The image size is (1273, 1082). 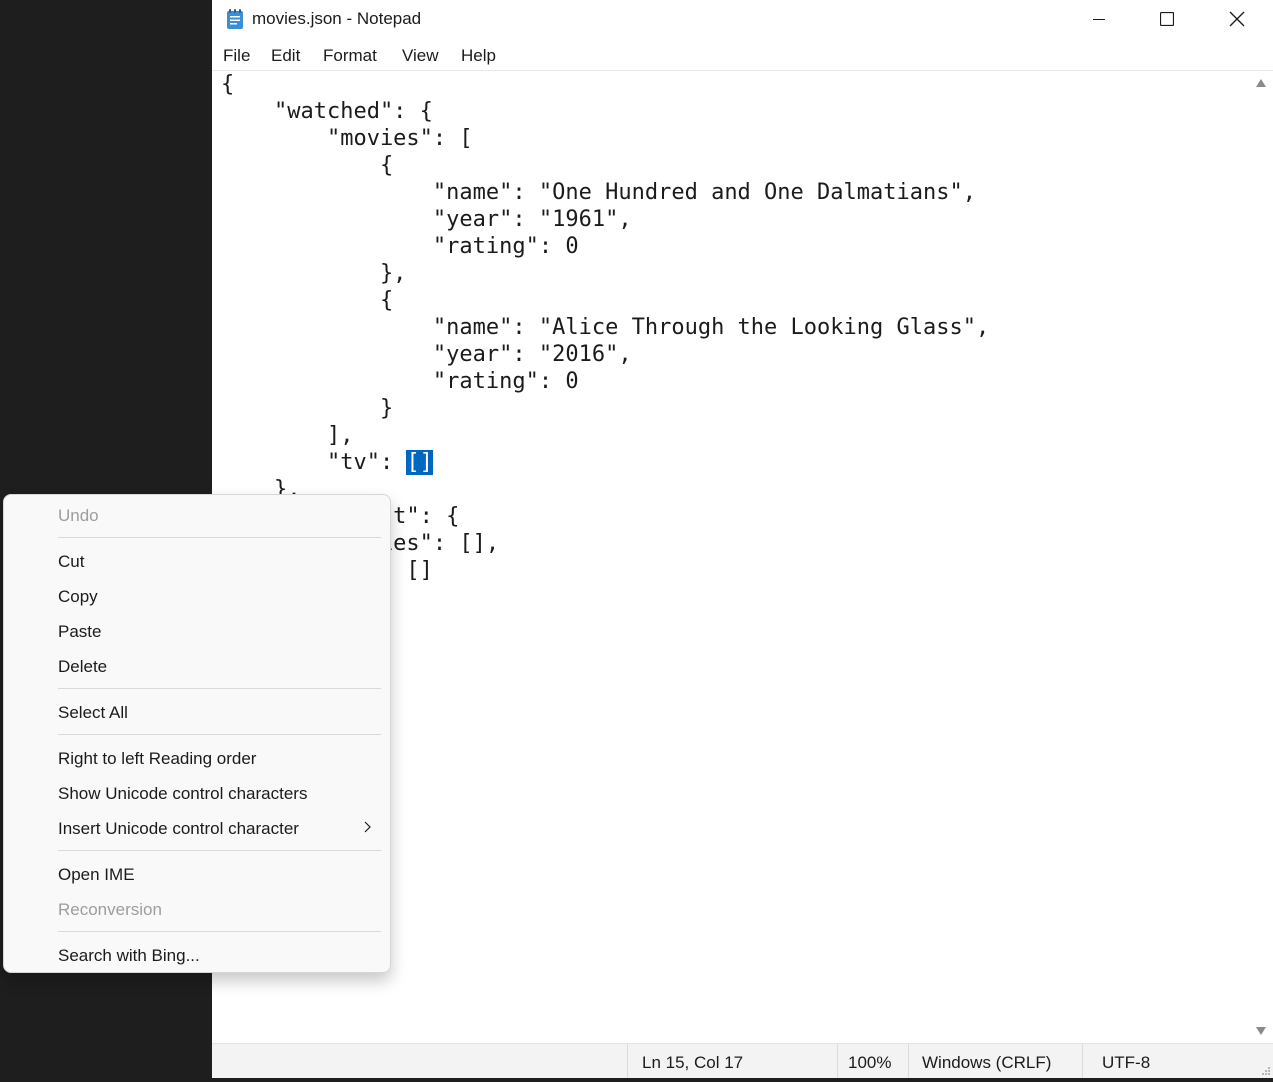 I want to click on menu-format: Format, so click(x=350, y=56).